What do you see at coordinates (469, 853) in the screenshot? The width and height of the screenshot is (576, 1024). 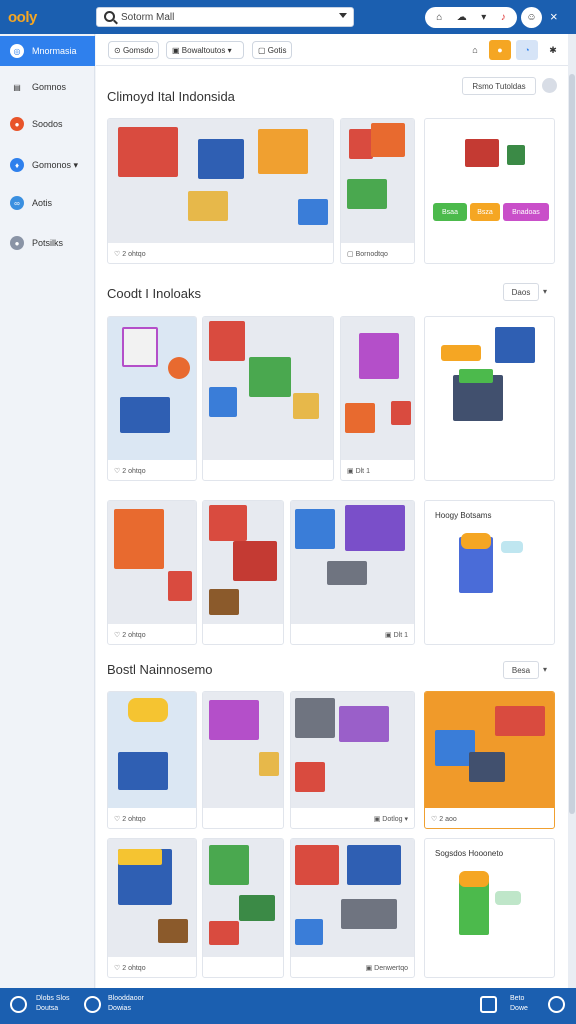 I see `side-card-title: Sogsdos Hoooneto` at bounding box center [469, 853].